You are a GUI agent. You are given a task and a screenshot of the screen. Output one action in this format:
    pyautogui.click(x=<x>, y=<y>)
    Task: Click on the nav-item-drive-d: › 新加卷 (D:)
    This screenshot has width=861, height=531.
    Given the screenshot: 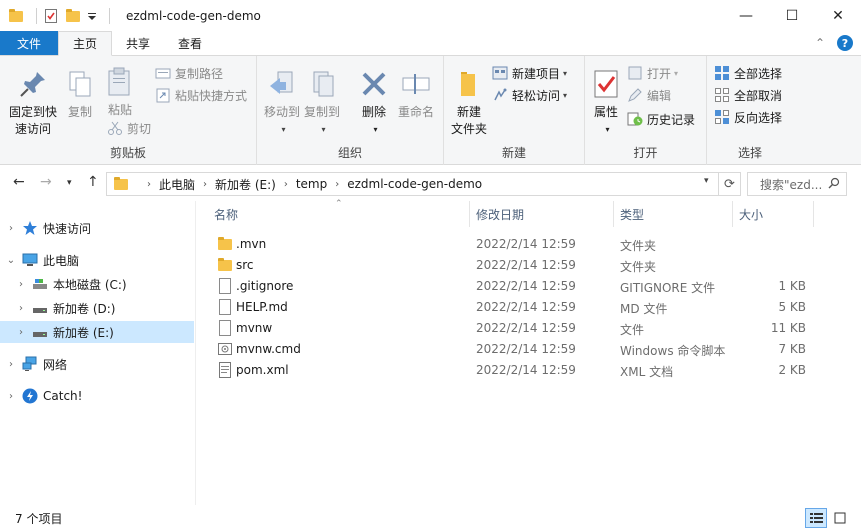 What is the action you would take?
    pyautogui.click(x=97, y=308)
    